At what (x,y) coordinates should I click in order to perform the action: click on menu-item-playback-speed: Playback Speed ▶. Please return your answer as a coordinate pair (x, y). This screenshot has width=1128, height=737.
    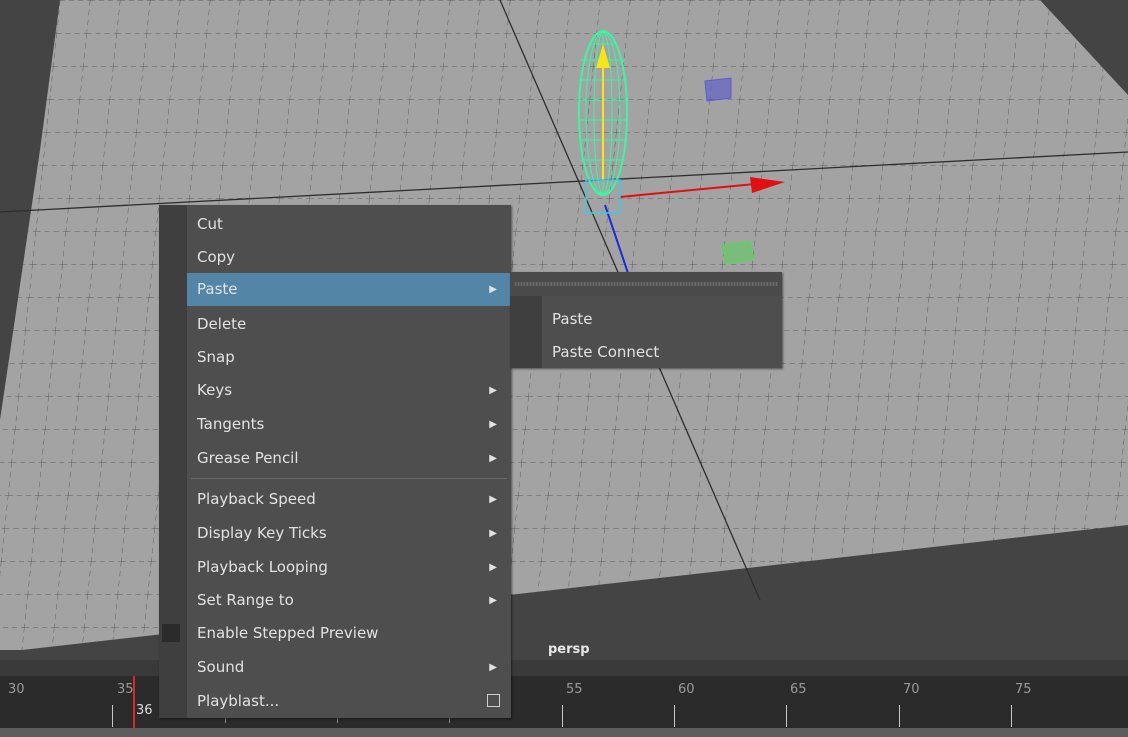
    Looking at the image, I should click on (349, 499).